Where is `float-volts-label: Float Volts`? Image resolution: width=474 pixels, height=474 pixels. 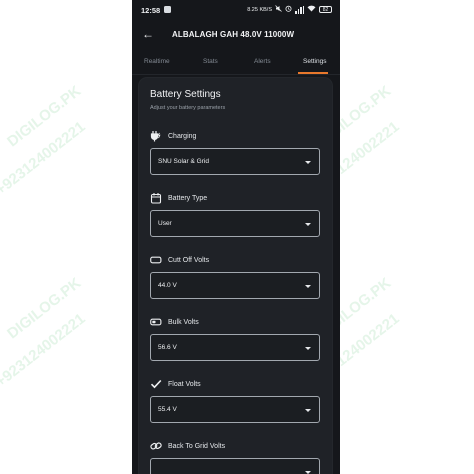 float-volts-label: Float Volts is located at coordinates (175, 384).